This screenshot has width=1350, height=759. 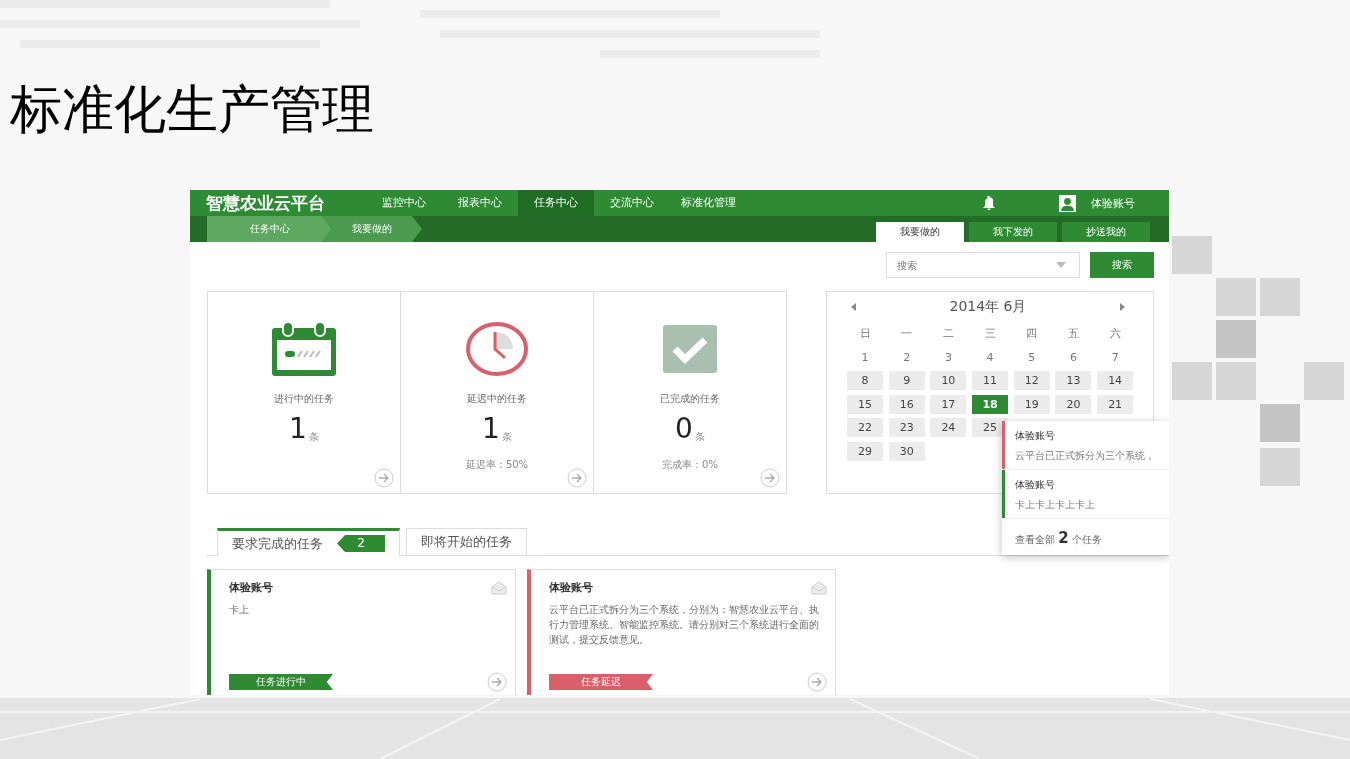 I want to click on caret-icon, so click(x=1061, y=265).